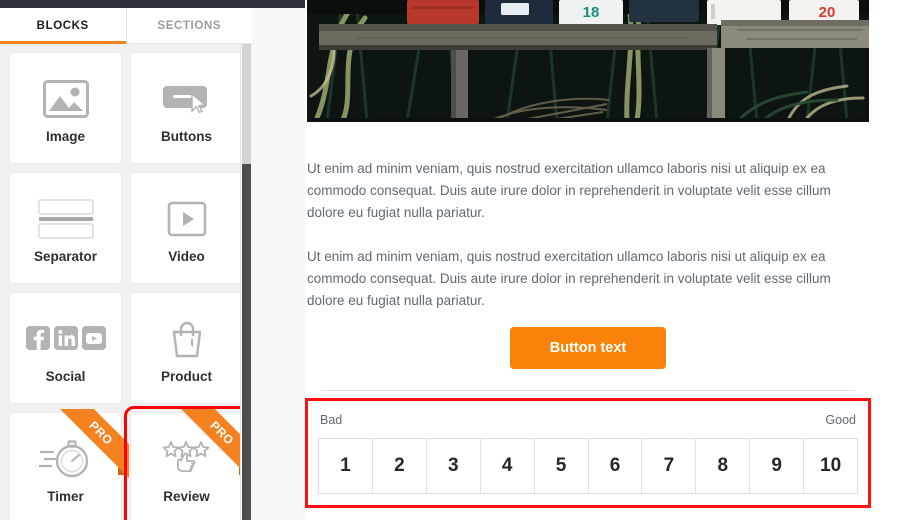  I want to click on rating-low-label: Bad, so click(331, 420).